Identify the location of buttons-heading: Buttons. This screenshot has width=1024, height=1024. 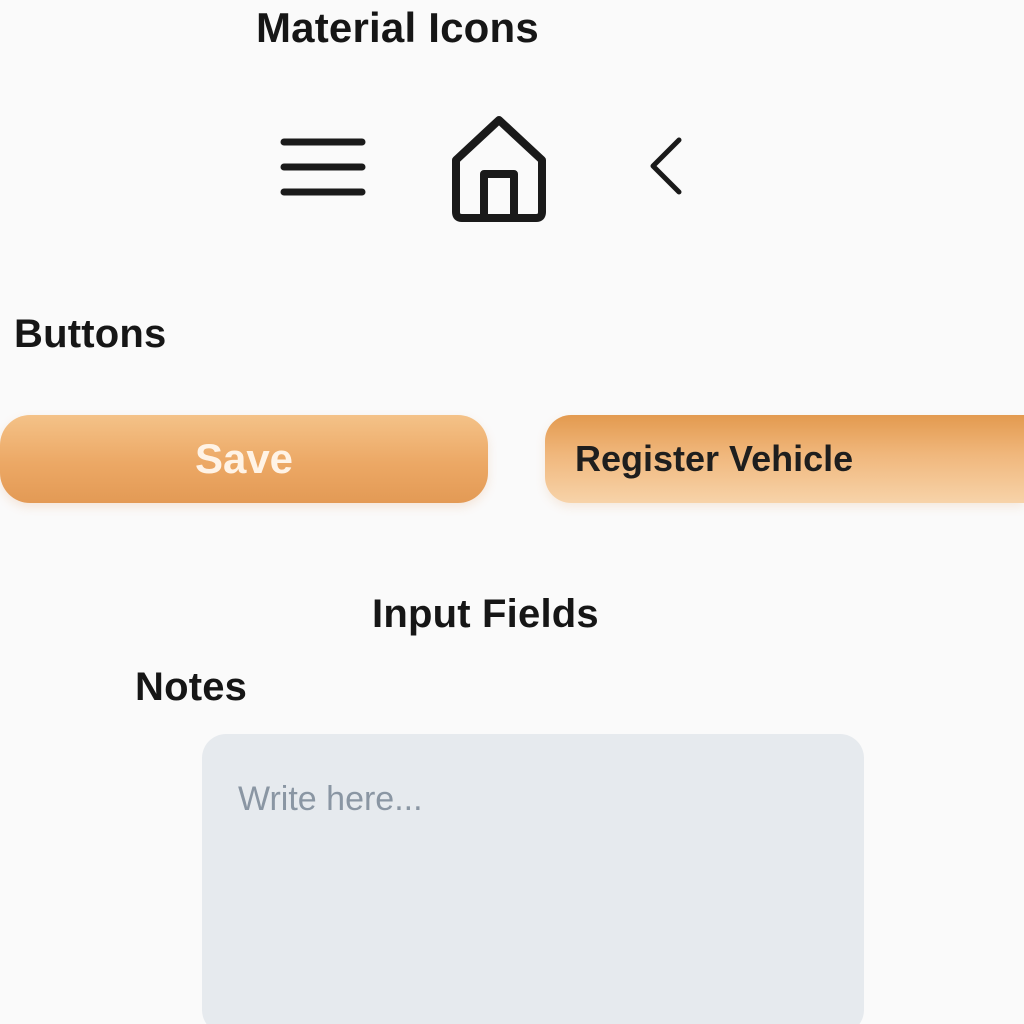
(90, 334).